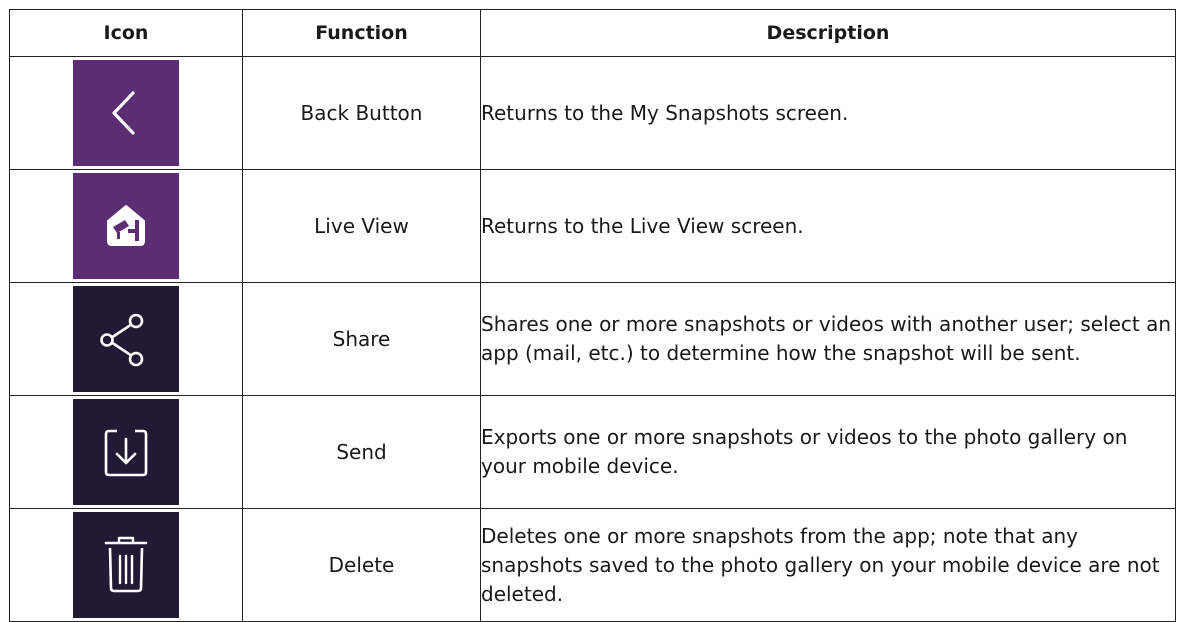  What do you see at coordinates (361, 339) in the screenshot?
I see `function-label: Share` at bounding box center [361, 339].